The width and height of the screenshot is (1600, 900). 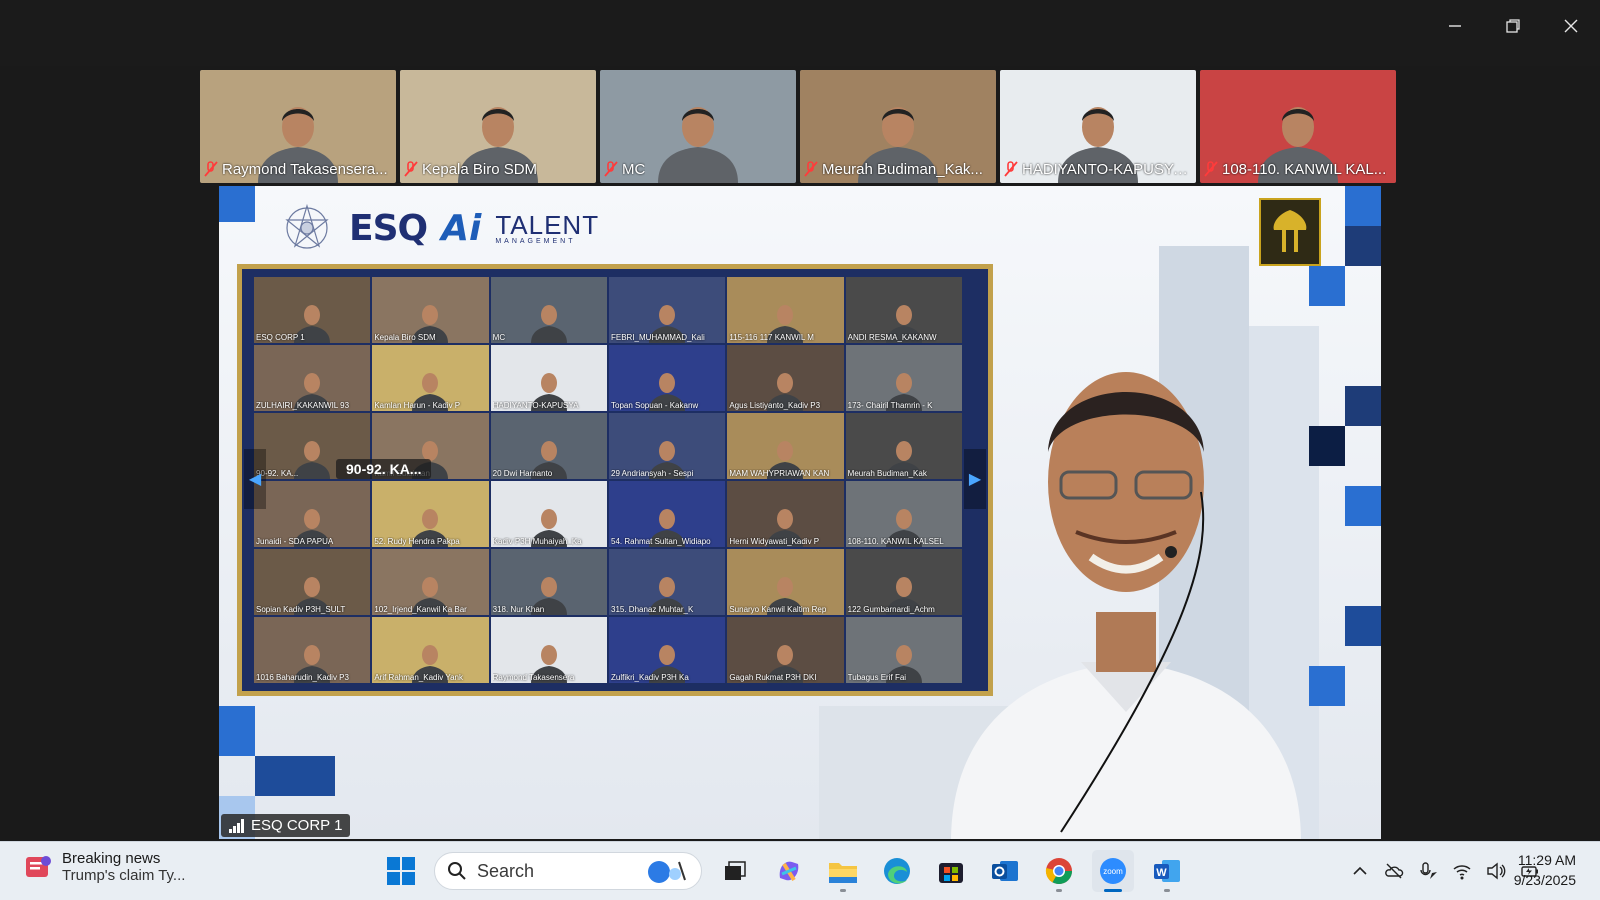 I want to click on start-button, so click(x=401, y=871).